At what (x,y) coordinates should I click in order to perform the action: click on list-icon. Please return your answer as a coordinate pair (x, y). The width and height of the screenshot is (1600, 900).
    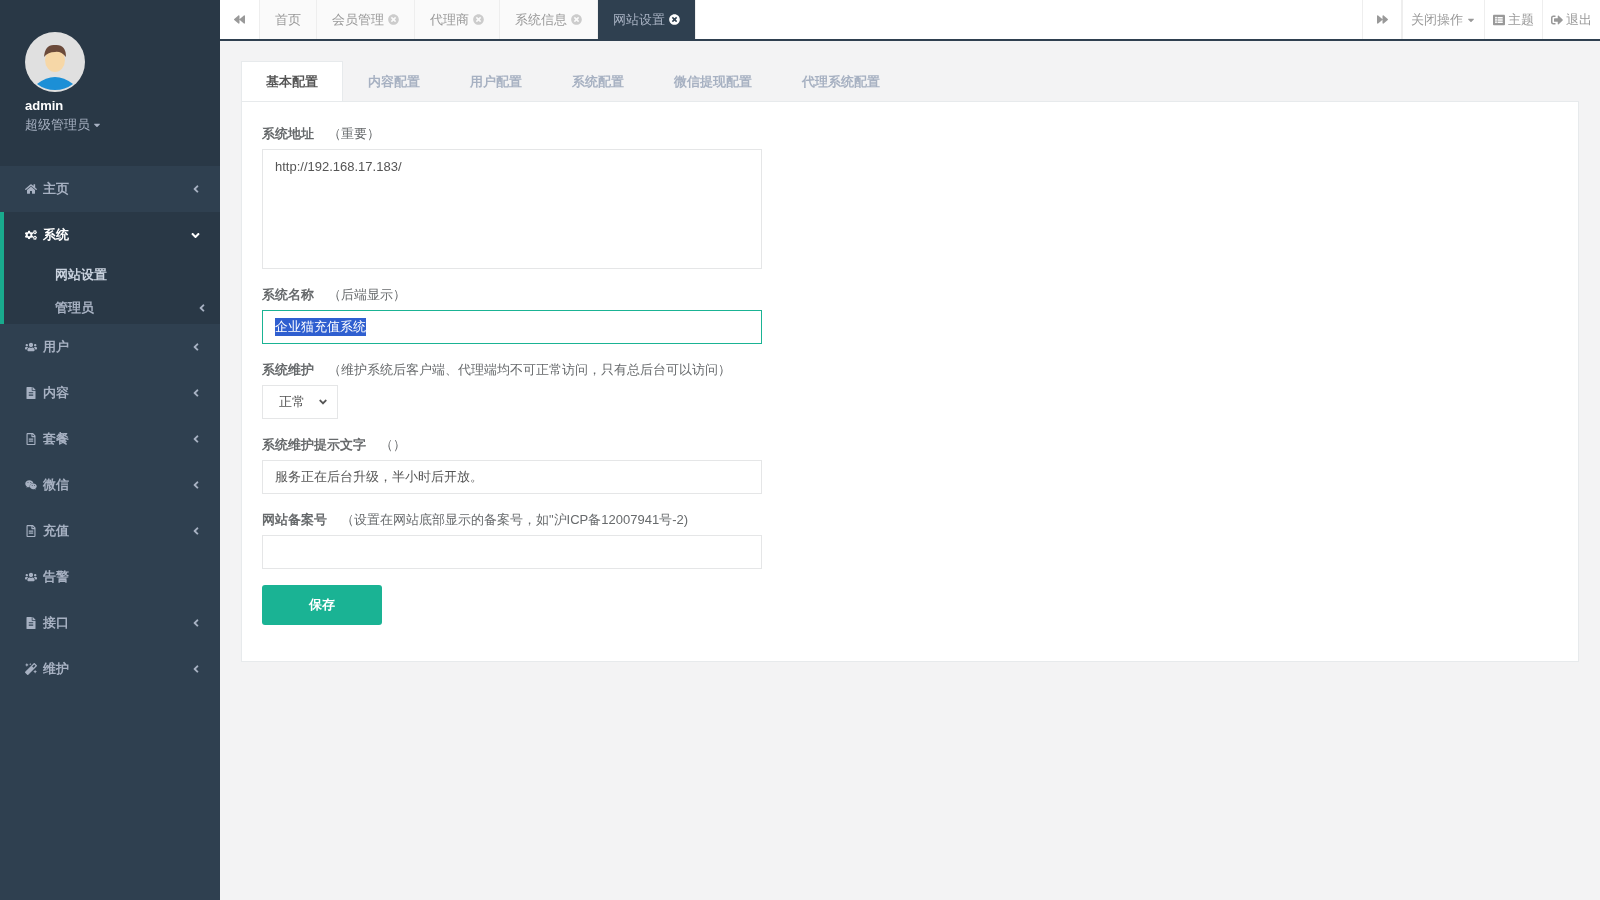
    Looking at the image, I should click on (1499, 19).